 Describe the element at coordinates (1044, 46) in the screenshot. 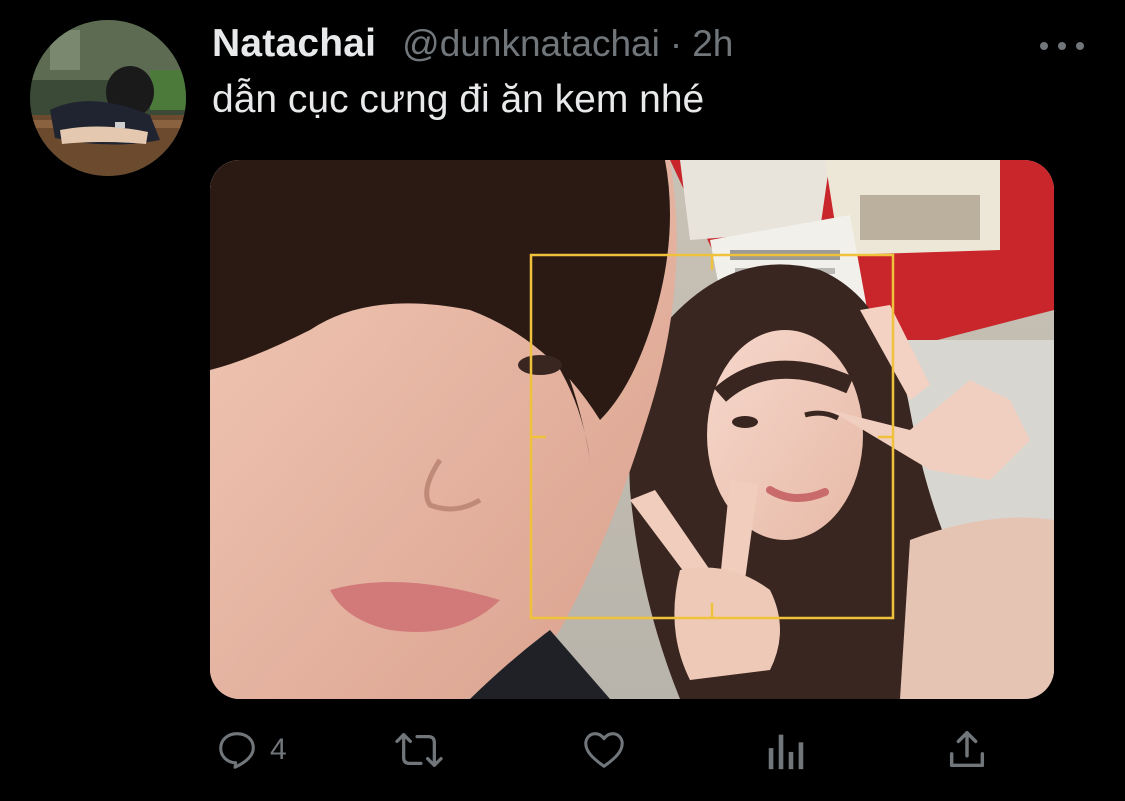

I see `more-icon` at that location.